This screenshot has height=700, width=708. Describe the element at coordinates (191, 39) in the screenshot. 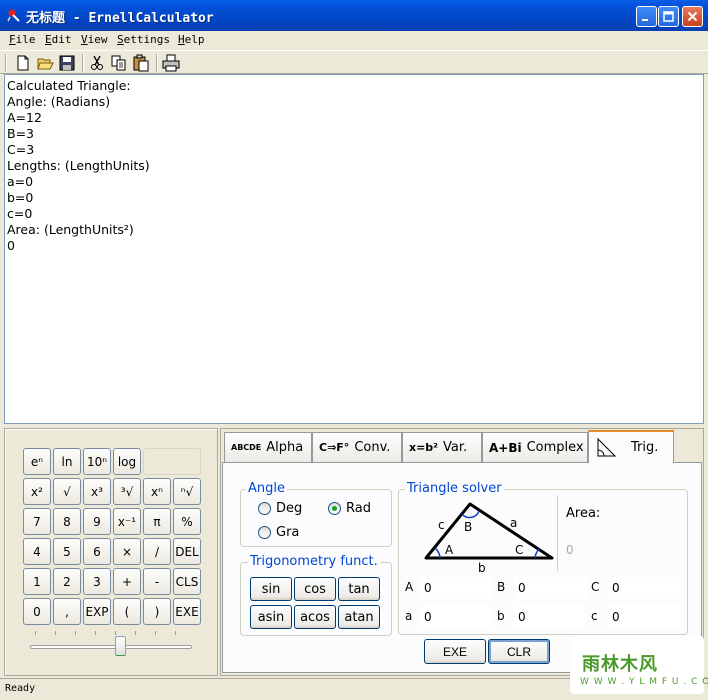

I see `menu-help: Help` at that location.